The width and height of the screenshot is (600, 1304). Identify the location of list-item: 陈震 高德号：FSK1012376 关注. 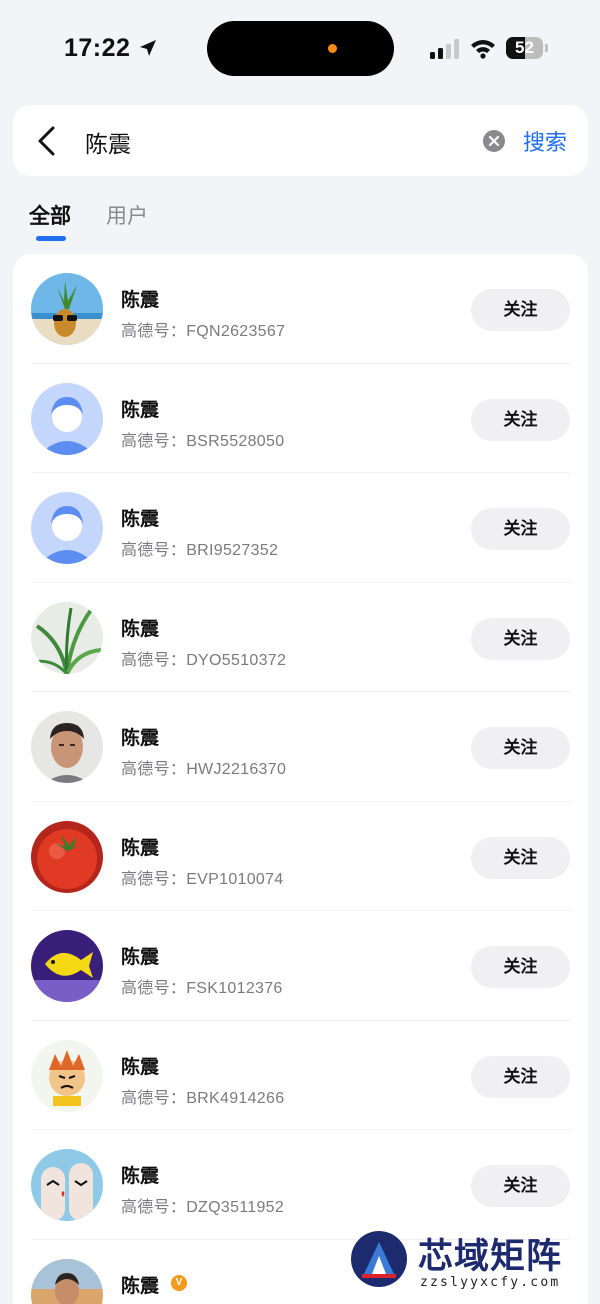
(300, 966).